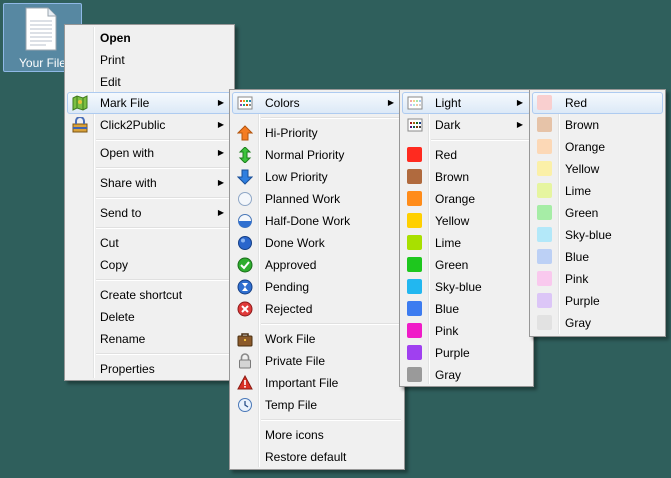 This screenshot has height=478, width=671. I want to click on clock-icon, so click(245, 405).